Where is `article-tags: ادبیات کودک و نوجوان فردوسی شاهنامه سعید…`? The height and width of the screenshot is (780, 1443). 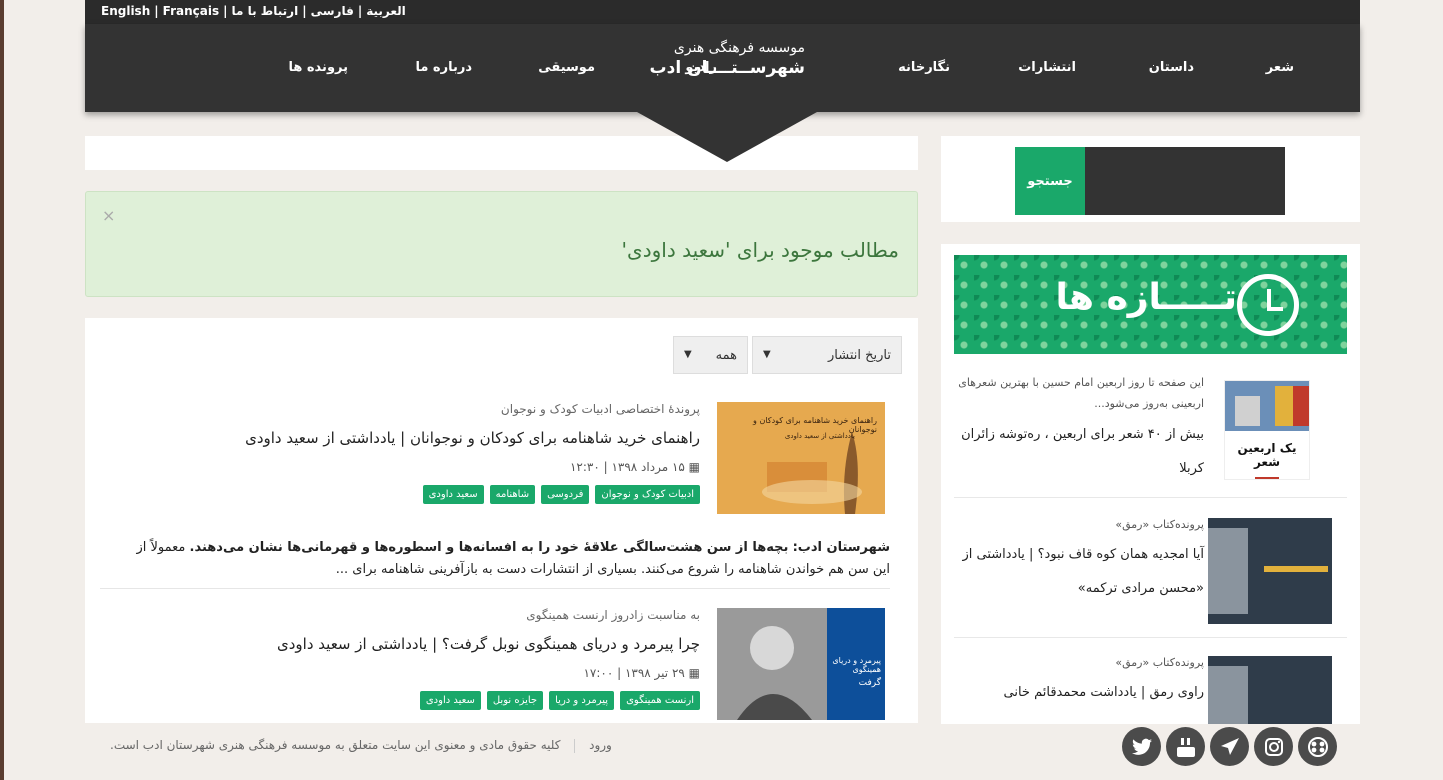 article-tags: ادبیات کودک و نوجوان فردوسی شاهنامه سعید… is located at coordinates (561, 494).